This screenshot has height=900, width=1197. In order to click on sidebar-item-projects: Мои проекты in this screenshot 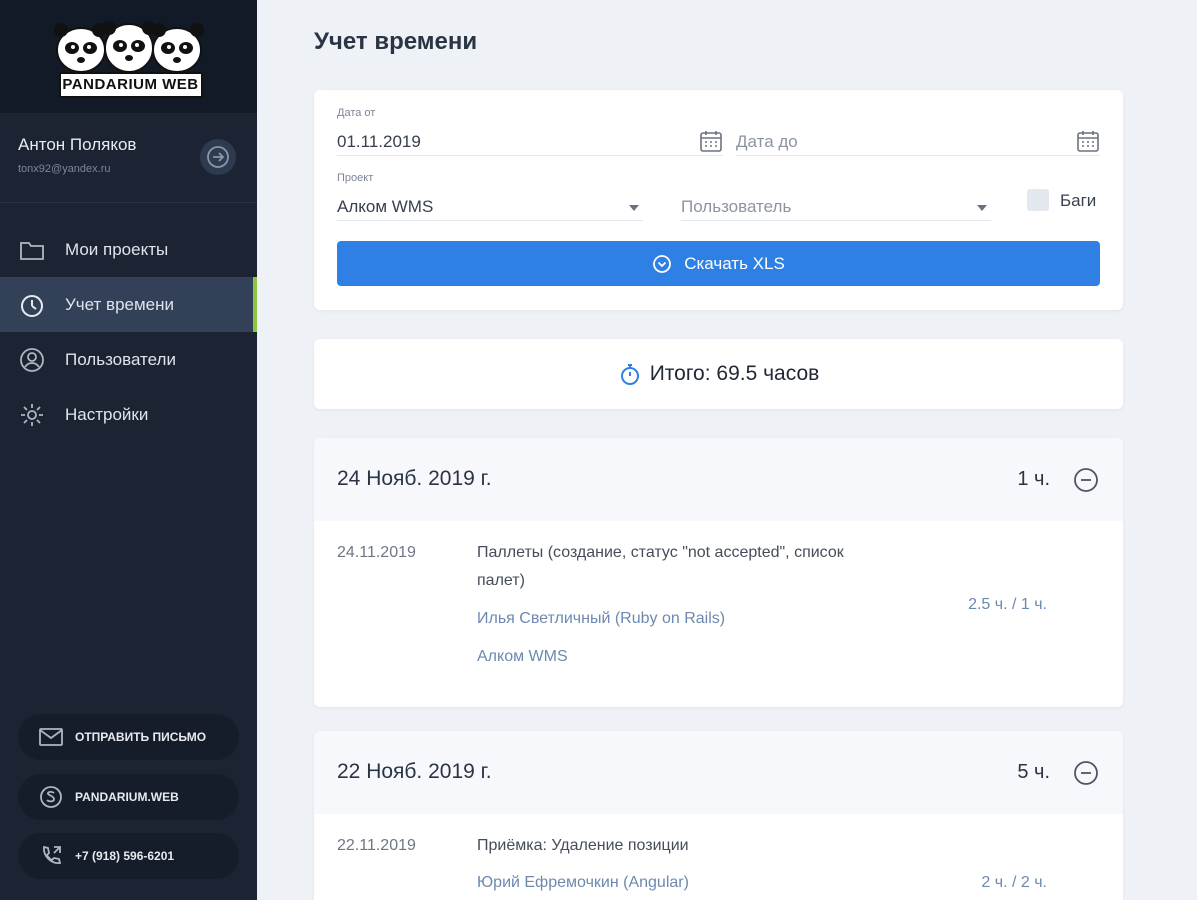, I will do `click(128, 249)`.